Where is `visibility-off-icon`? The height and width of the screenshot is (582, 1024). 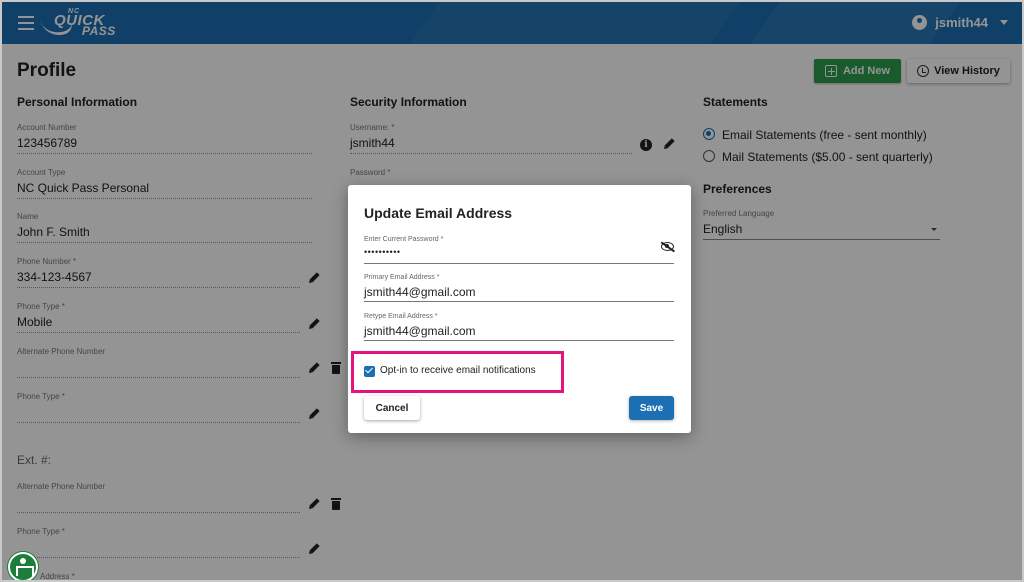 visibility-off-icon is located at coordinates (667, 246).